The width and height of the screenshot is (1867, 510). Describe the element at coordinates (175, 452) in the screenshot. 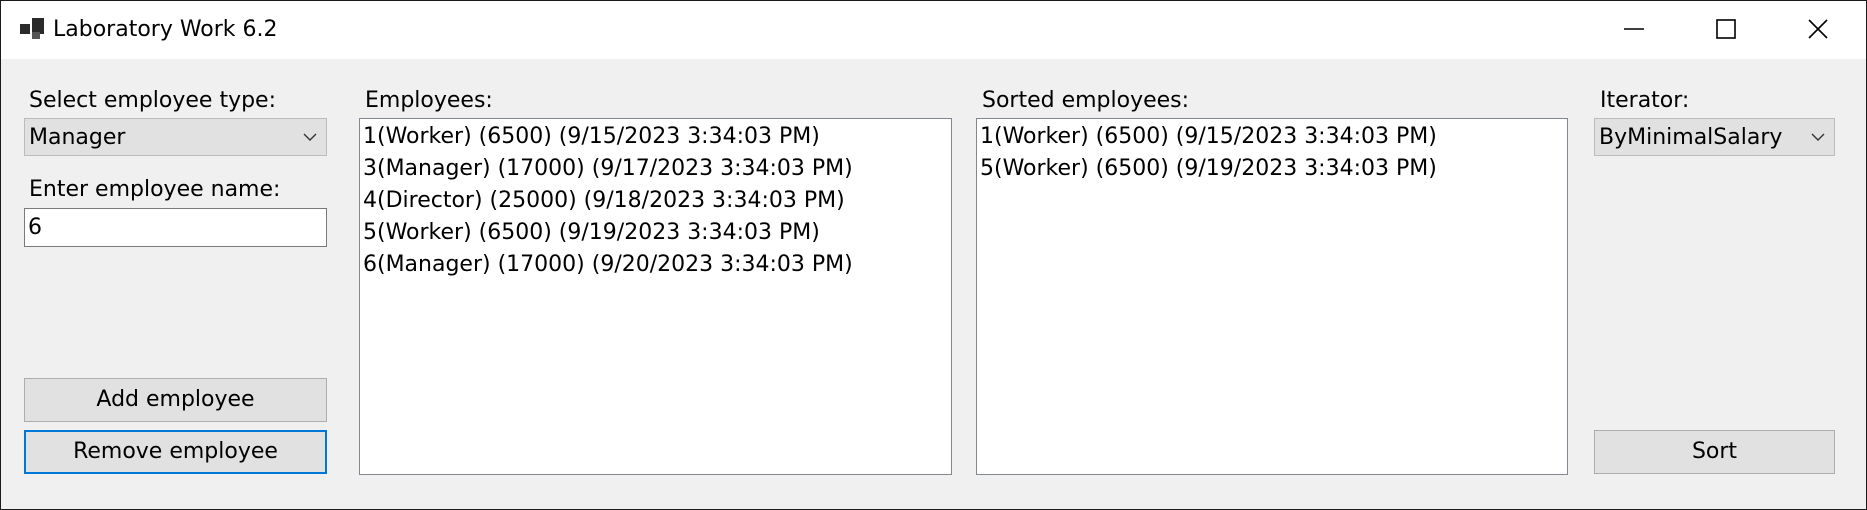

I see `remove-employee-button: Remove employee` at that location.